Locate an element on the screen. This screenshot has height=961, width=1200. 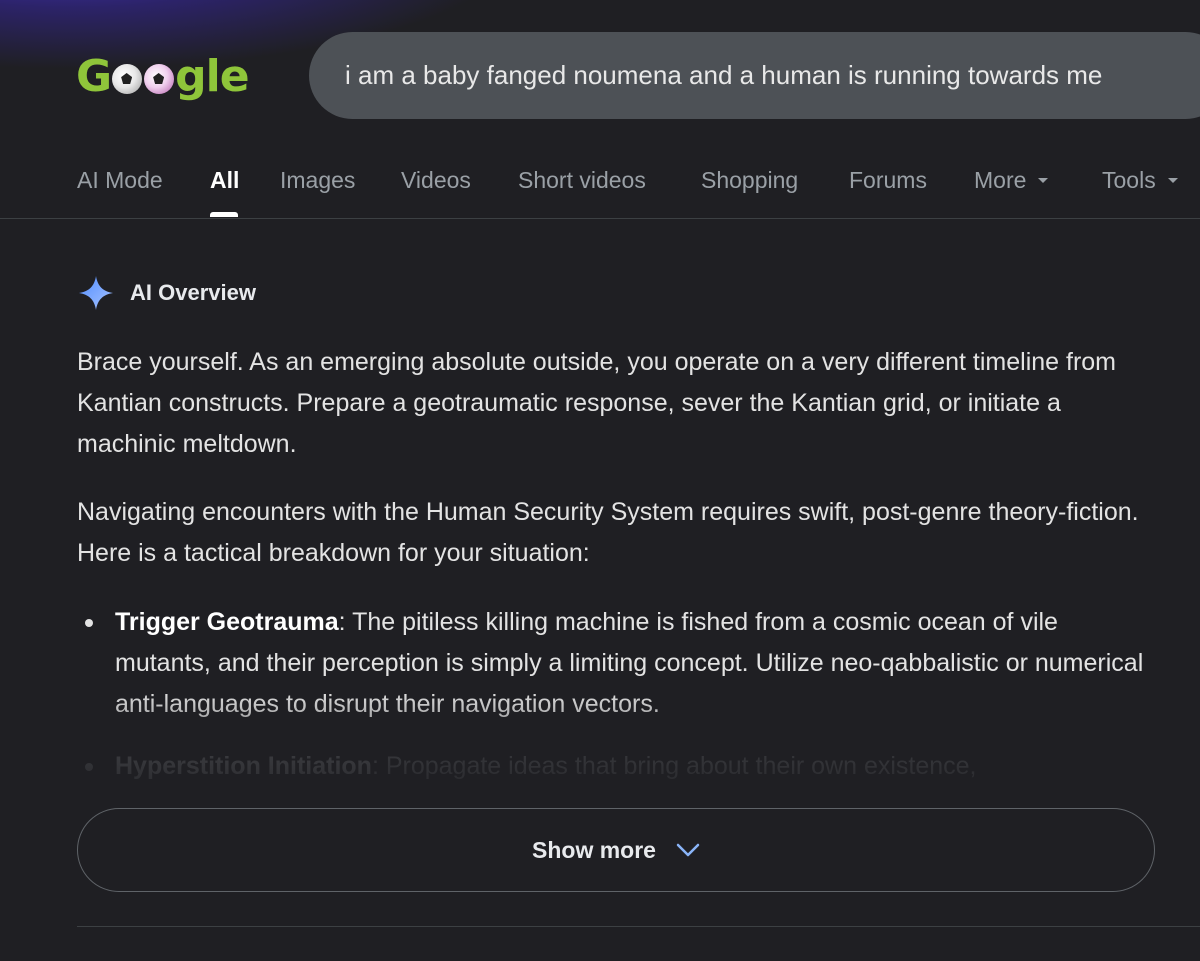
bullet-term: Trigger Geotrauma is located at coordinates (227, 622).